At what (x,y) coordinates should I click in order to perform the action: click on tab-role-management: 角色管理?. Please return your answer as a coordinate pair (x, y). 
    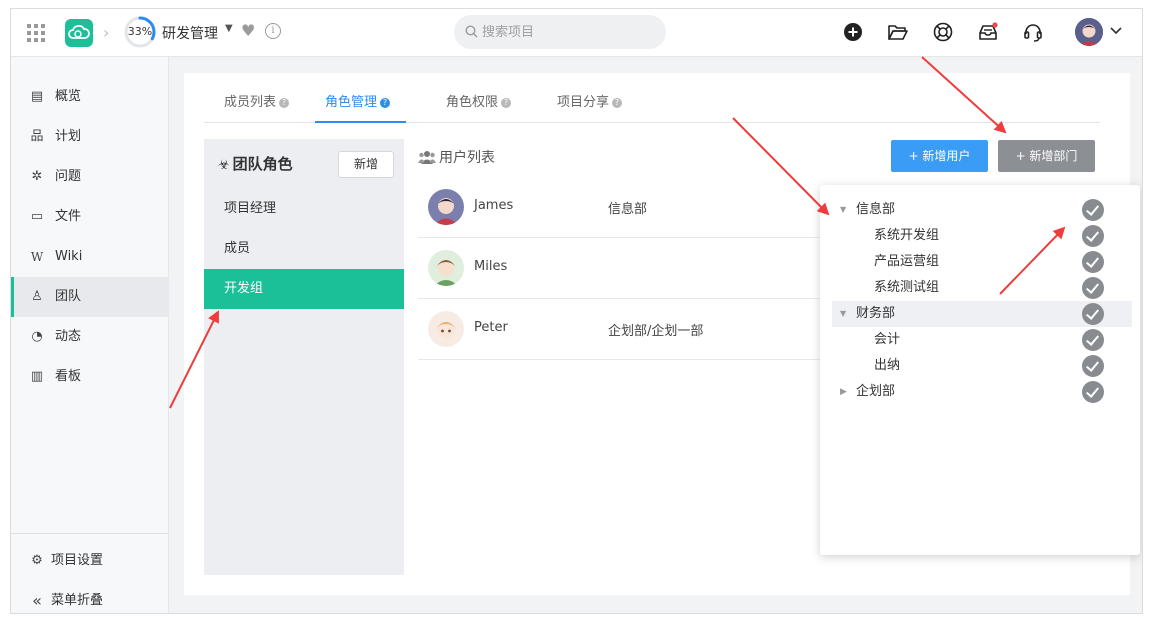
    Looking at the image, I should click on (360, 105).